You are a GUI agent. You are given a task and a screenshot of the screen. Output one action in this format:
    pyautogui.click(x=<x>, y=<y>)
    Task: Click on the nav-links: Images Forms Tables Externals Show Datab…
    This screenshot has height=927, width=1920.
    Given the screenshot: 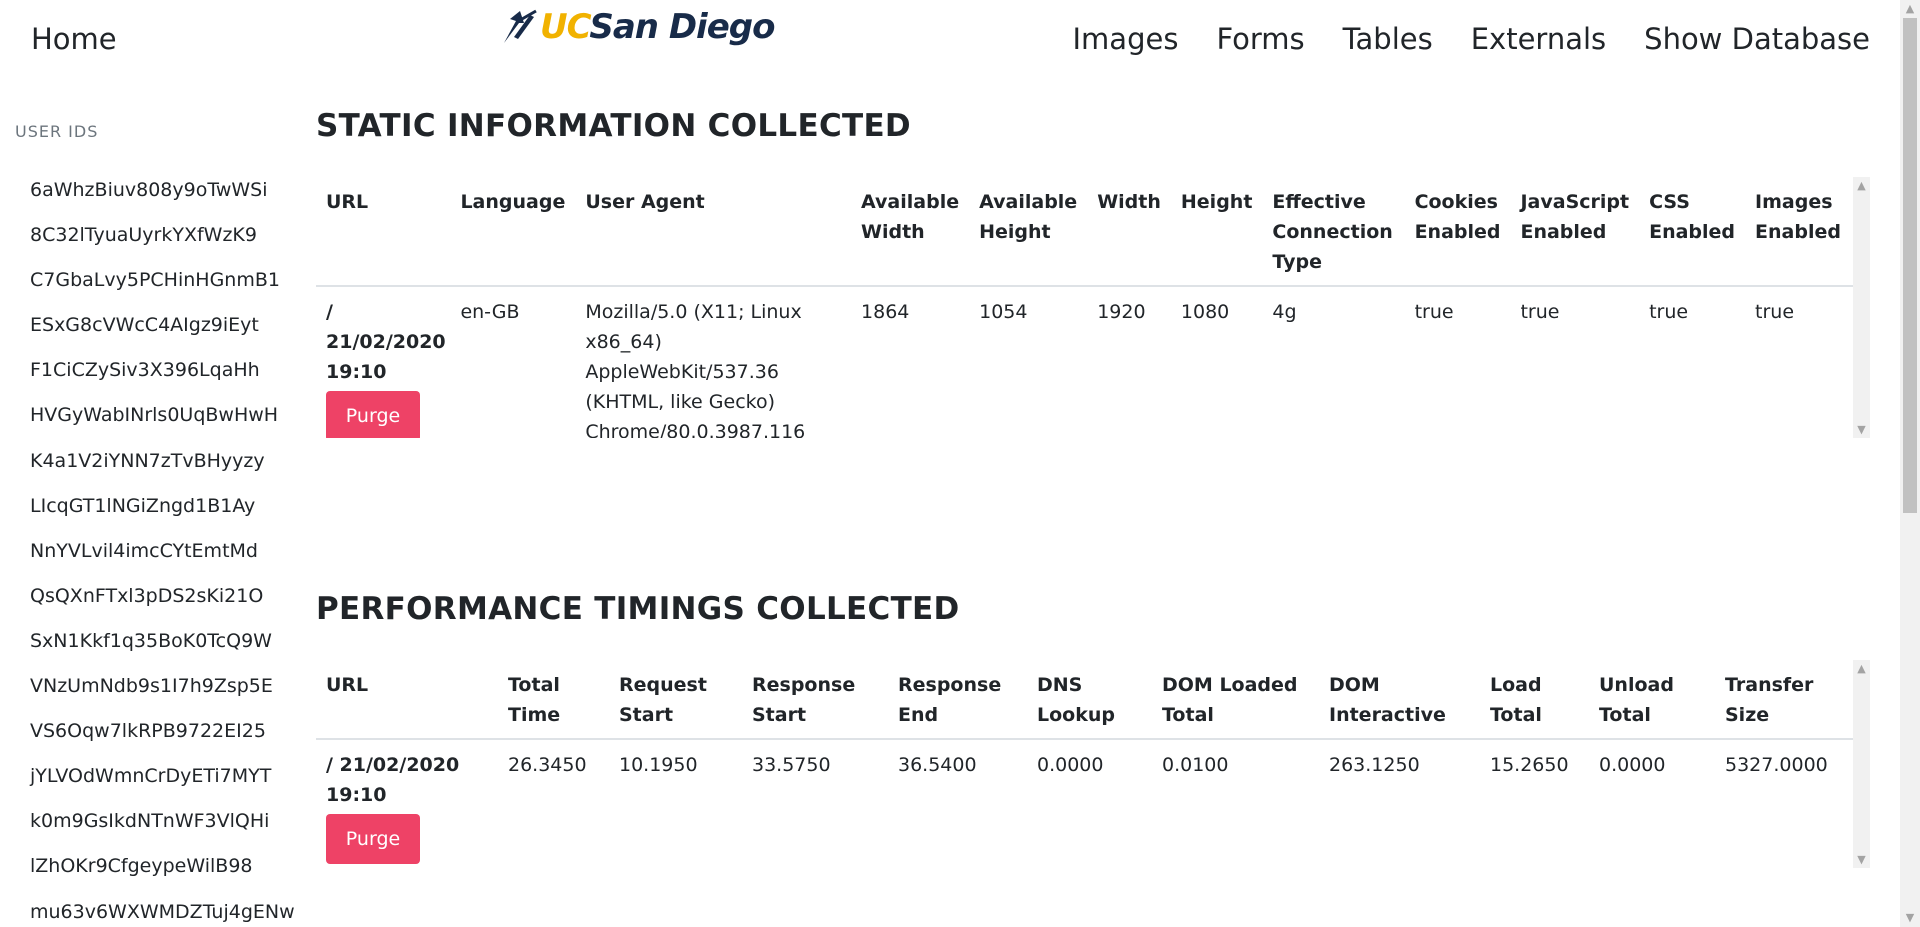 What is the action you would take?
    pyautogui.click(x=1472, y=39)
    